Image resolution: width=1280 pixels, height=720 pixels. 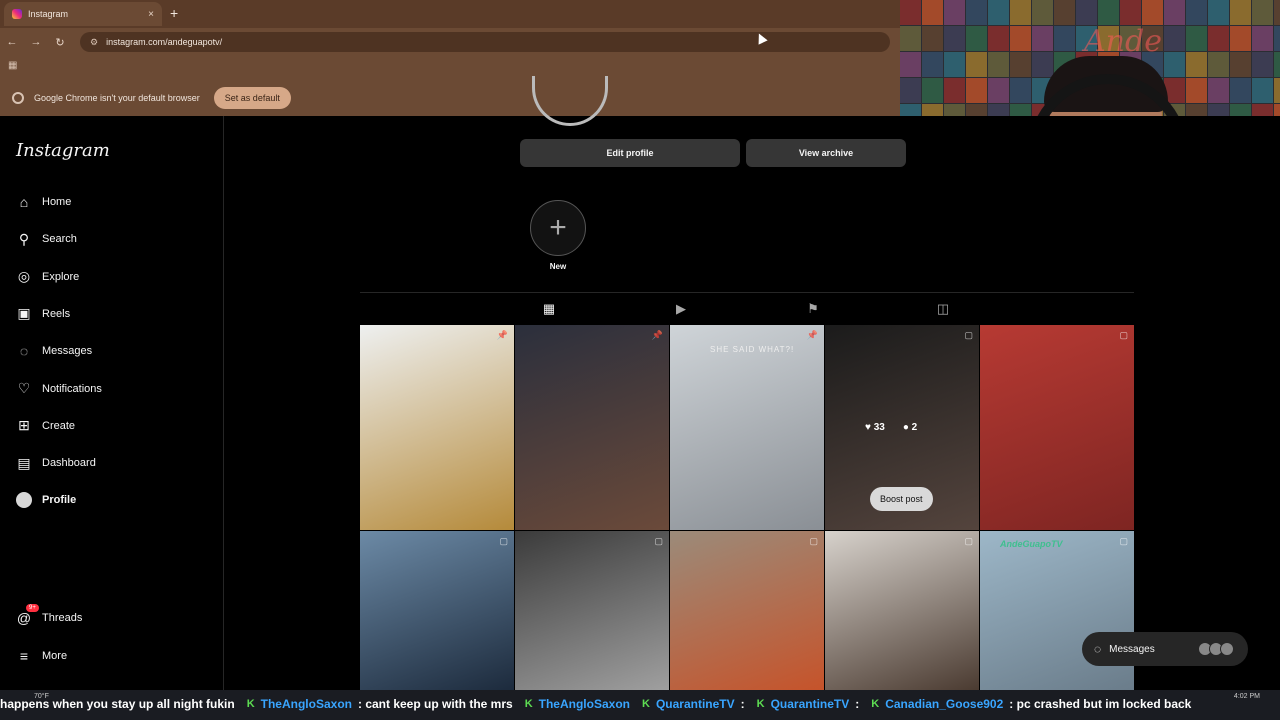 I want to click on chat-username: QuarantineTV, so click(x=810, y=704).